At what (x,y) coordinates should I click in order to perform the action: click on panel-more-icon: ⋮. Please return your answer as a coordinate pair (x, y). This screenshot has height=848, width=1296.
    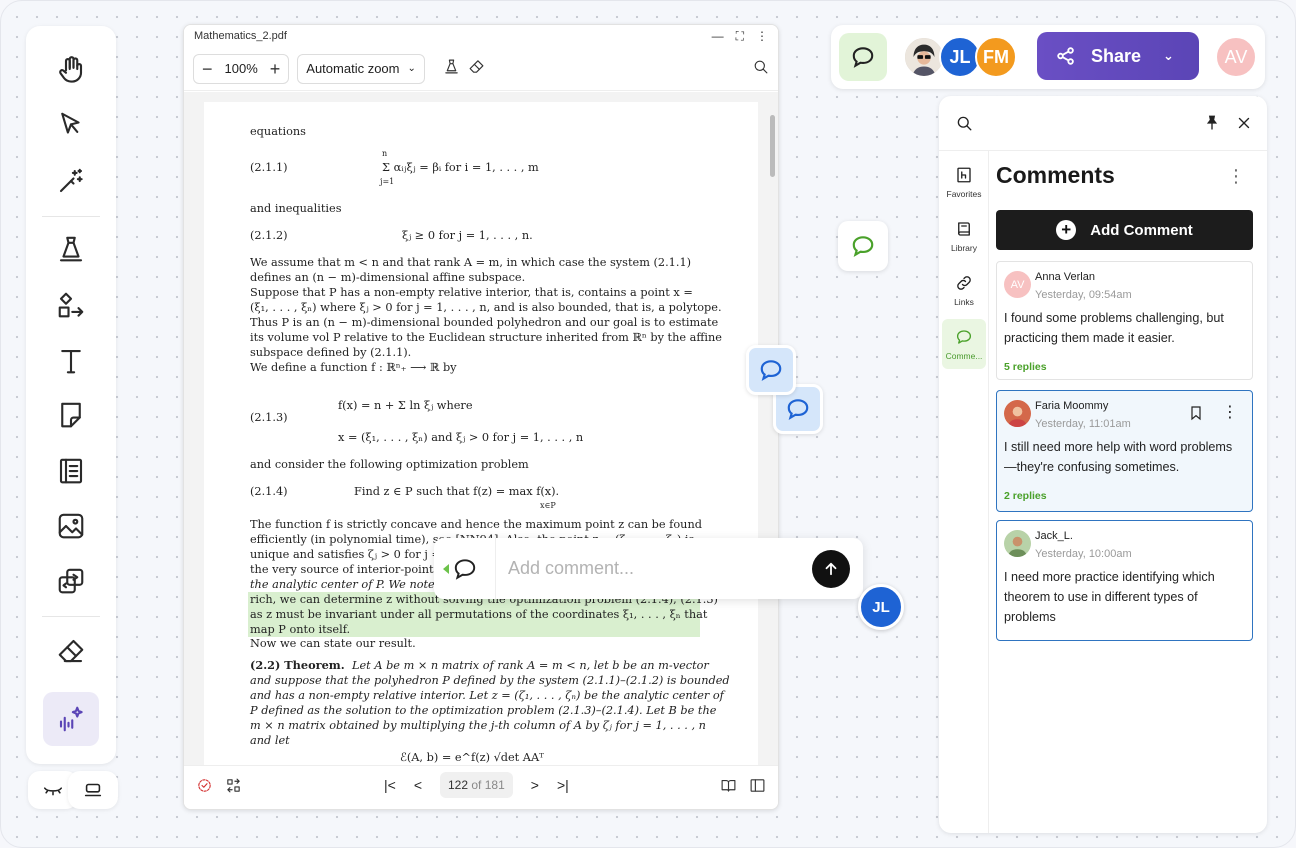
    Looking at the image, I should click on (1236, 176).